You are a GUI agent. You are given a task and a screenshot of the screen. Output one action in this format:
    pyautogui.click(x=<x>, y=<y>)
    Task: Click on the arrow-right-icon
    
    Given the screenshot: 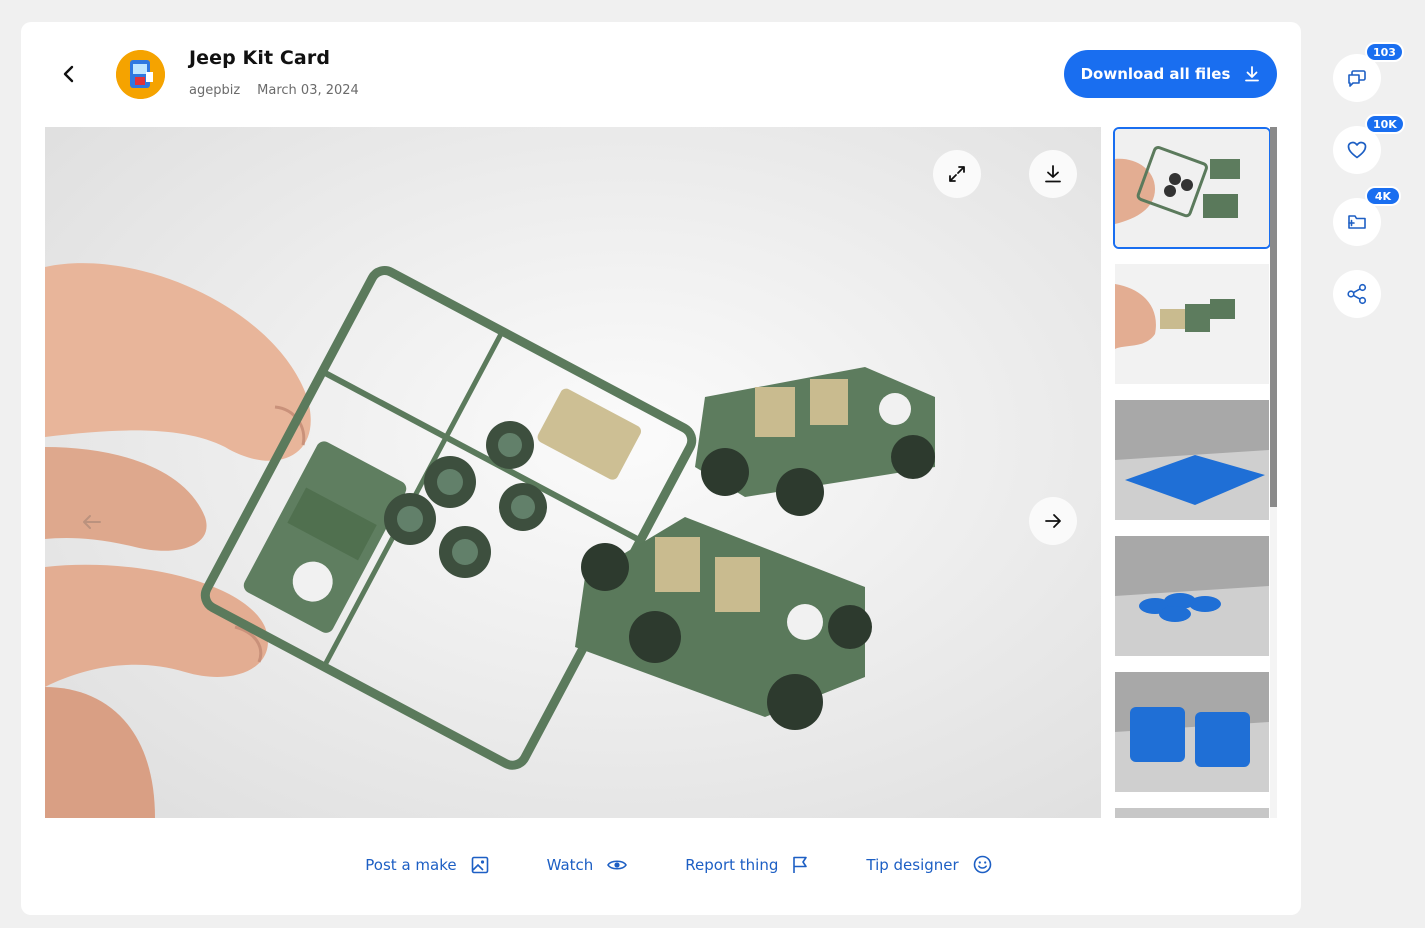 What is the action you would take?
    pyautogui.click(x=1053, y=521)
    